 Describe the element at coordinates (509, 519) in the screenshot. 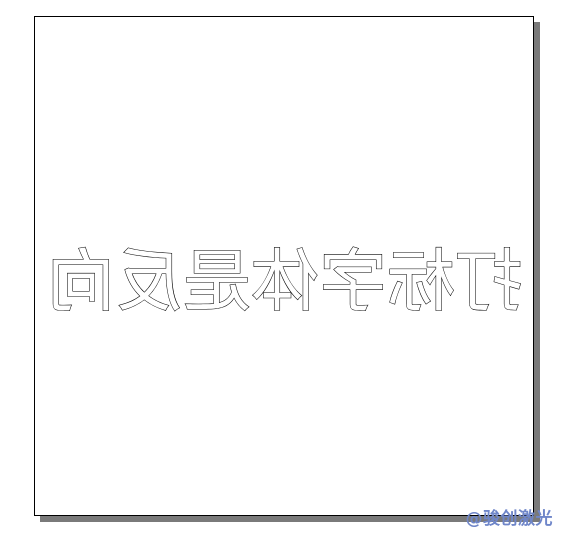

I see `watermark-label: @骏创激光` at that location.